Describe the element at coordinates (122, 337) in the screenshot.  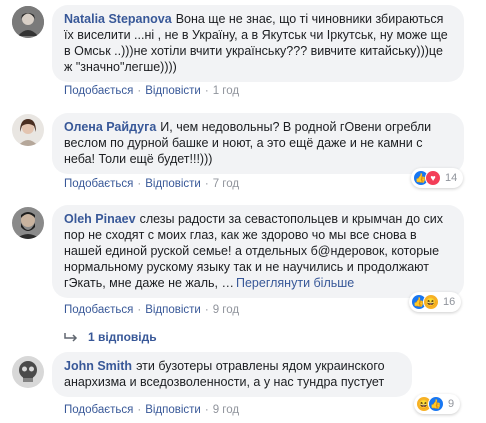
I see `replies-count-label: 1 відповідь` at that location.